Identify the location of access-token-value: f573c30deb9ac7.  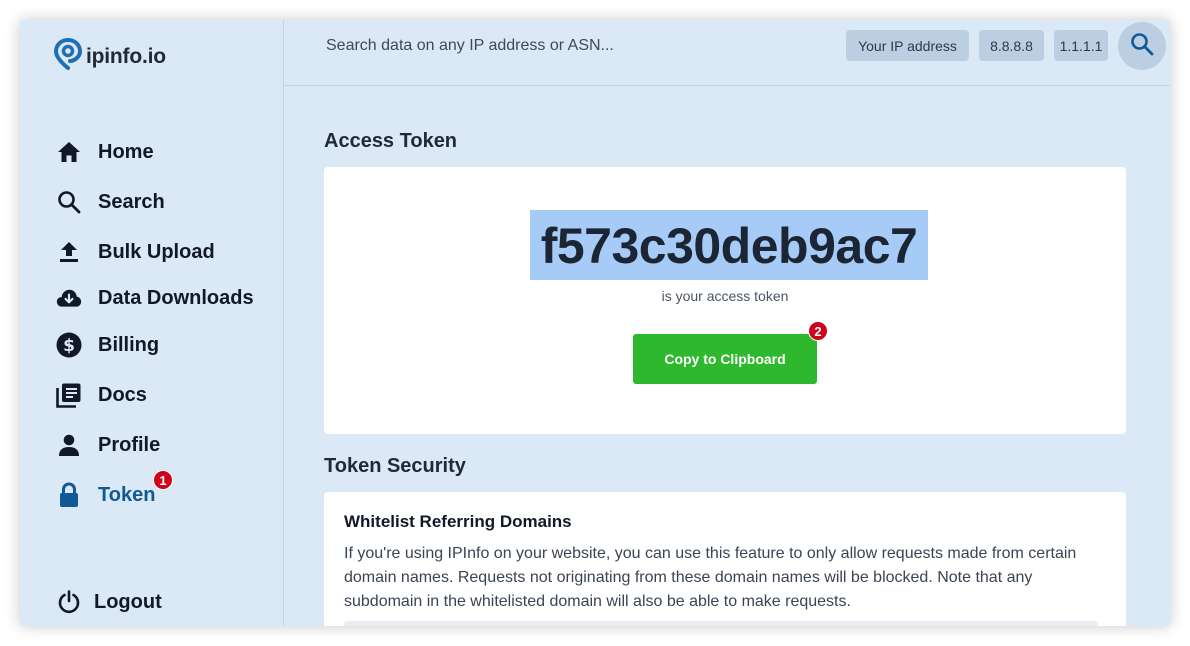
(729, 245).